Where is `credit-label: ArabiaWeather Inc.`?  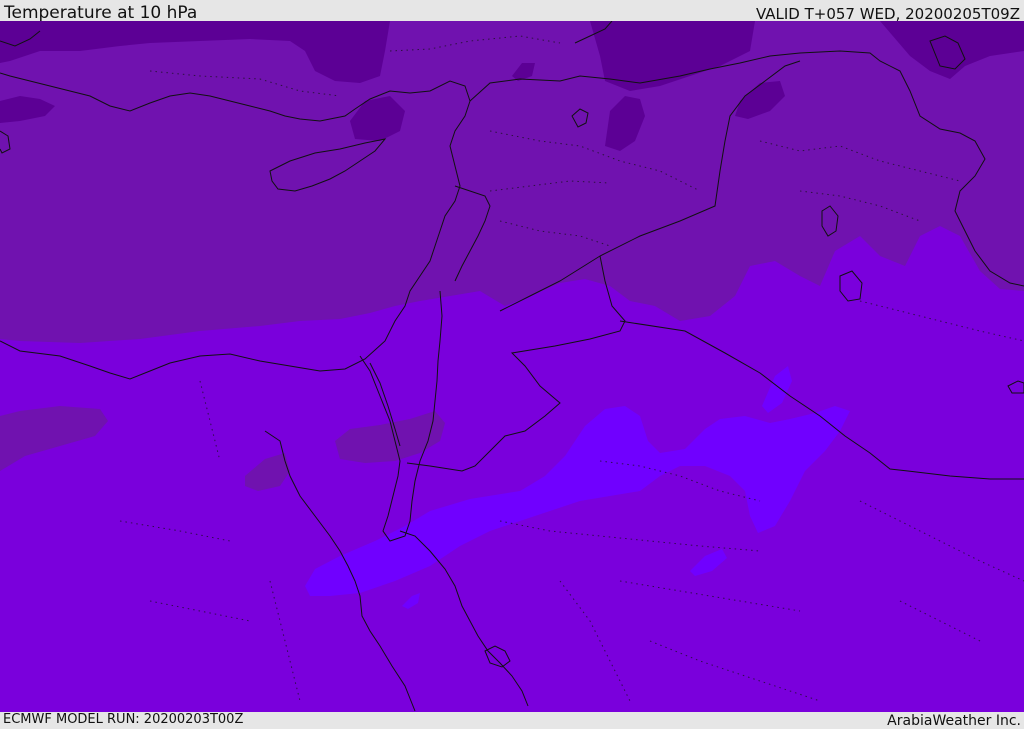
credit-label: ArabiaWeather Inc. is located at coordinates (954, 721).